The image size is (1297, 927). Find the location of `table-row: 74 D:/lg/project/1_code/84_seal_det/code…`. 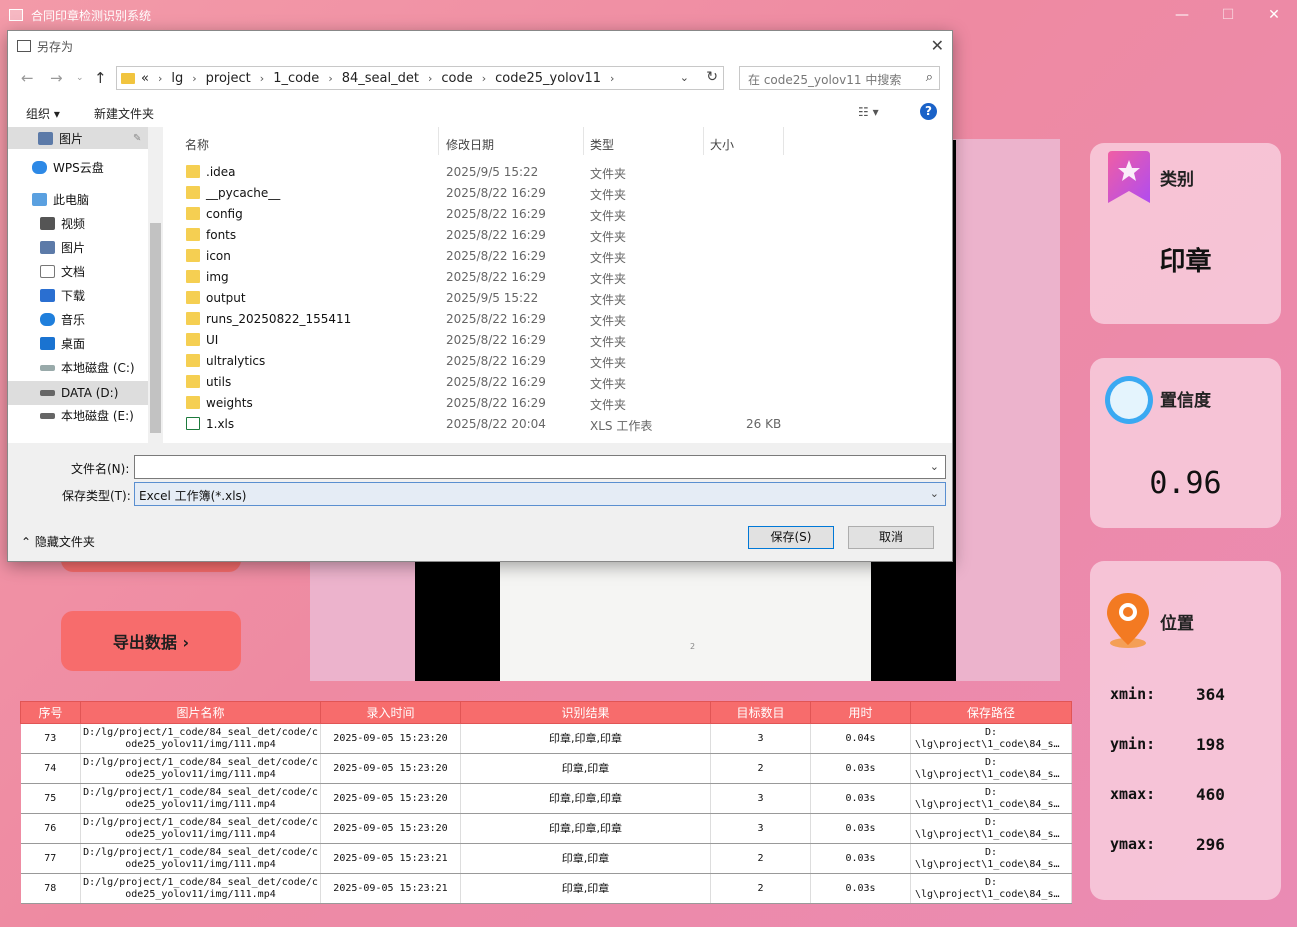

table-row: 74 D:/lg/project/1_code/84_seal_det/code… is located at coordinates (546, 768).